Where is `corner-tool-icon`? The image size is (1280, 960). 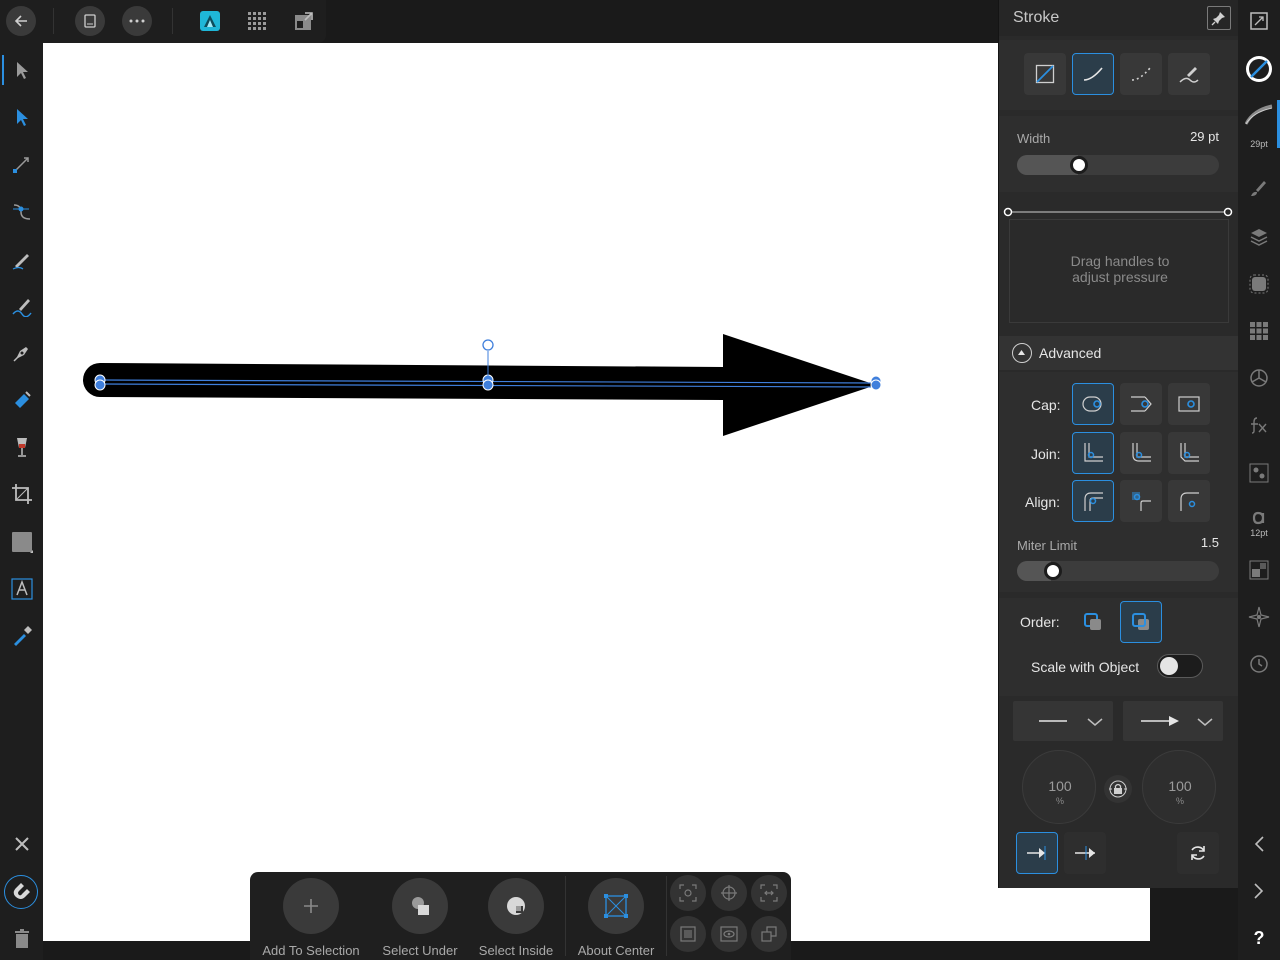 corner-tool-icon is located at coordinates (21, 210).